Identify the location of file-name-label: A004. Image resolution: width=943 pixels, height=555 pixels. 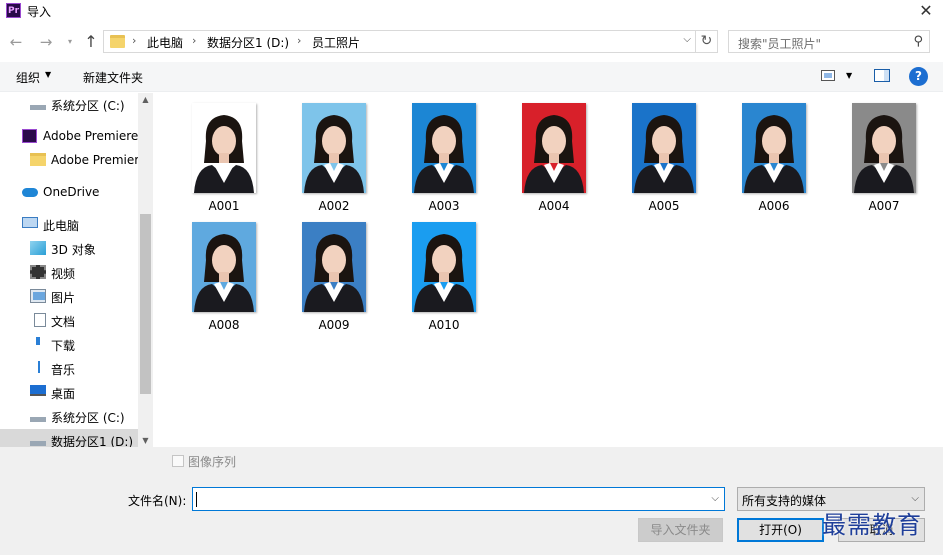
(554, 206).